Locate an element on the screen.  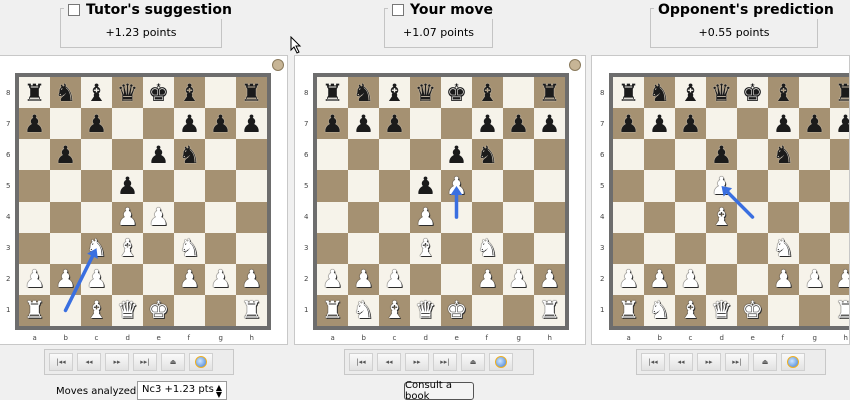
black-knight-icon: ♞ is located at coordinates (364, 93).